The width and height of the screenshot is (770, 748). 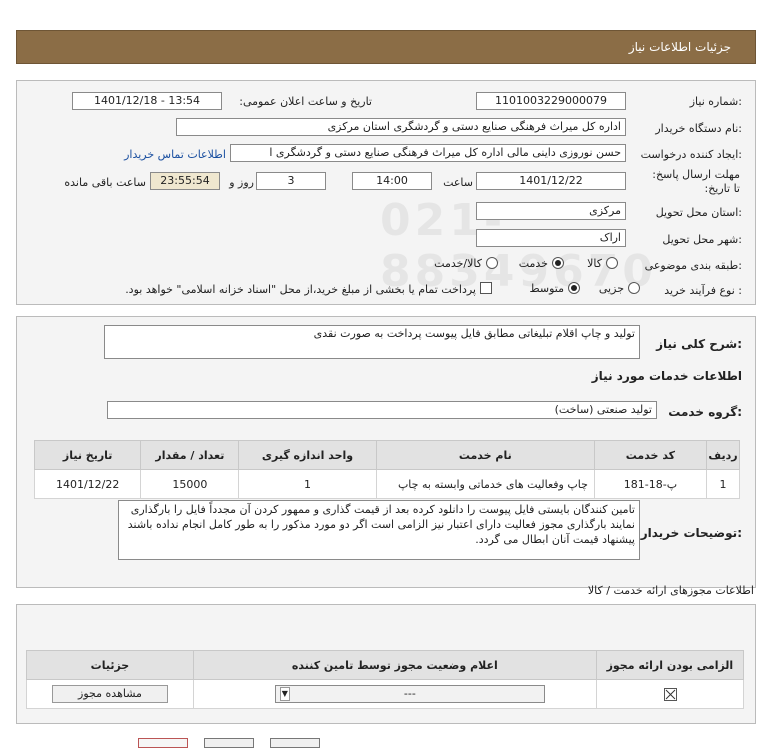 What do you see at coordinates (394, 665) in the screenshot?
I see `col-permit-status: اعلام وضعیت مجوز توسط تامین کننده` at bounding box center [394, 665].